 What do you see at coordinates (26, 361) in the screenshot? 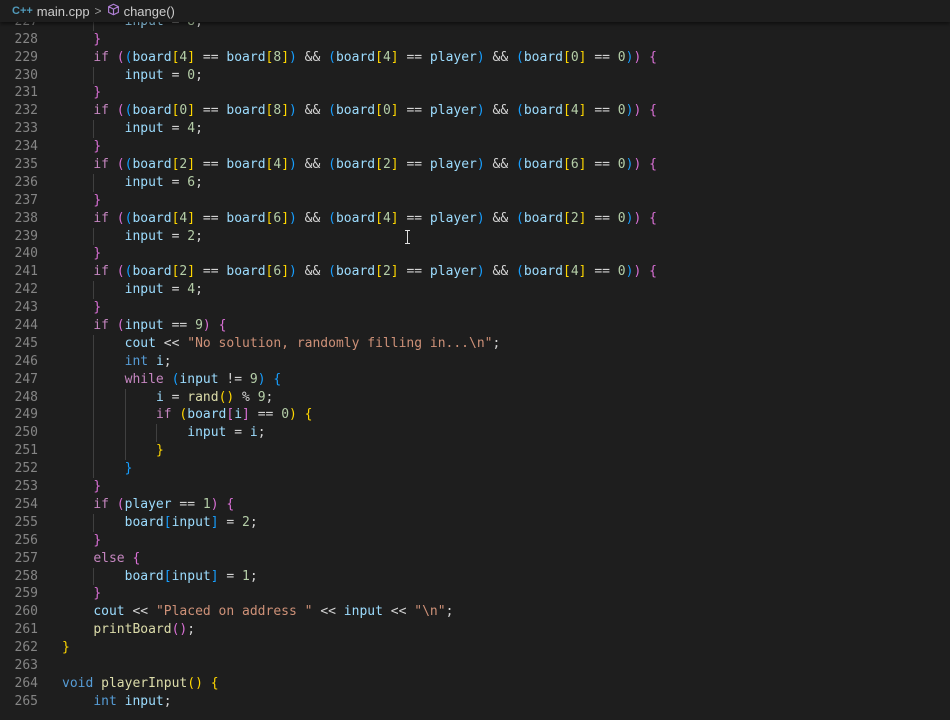
I see `line-number: 246` at bounding box center [26, 361].